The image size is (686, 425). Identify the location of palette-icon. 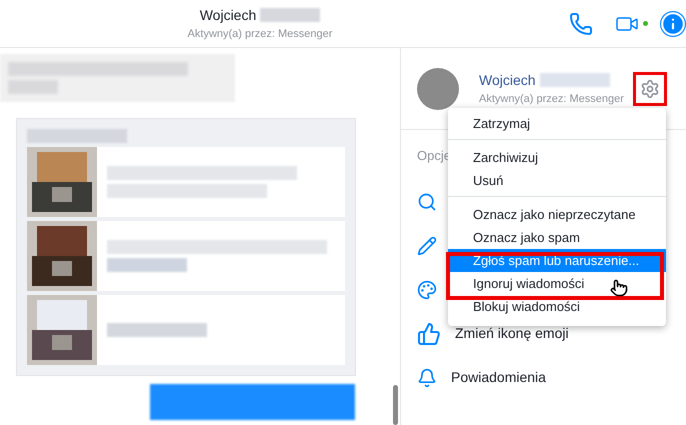
(427, 290).